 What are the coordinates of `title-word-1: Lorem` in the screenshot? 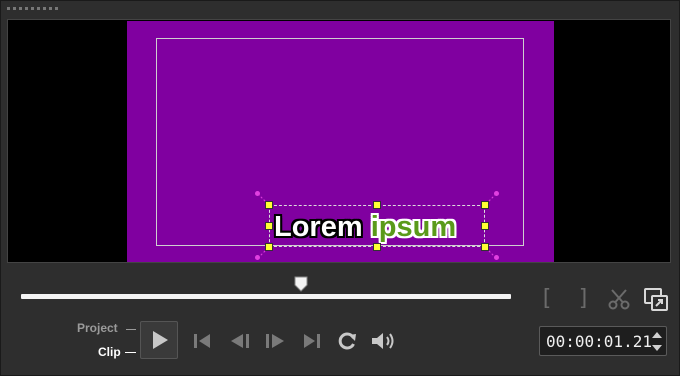 It's located at (318, 227).